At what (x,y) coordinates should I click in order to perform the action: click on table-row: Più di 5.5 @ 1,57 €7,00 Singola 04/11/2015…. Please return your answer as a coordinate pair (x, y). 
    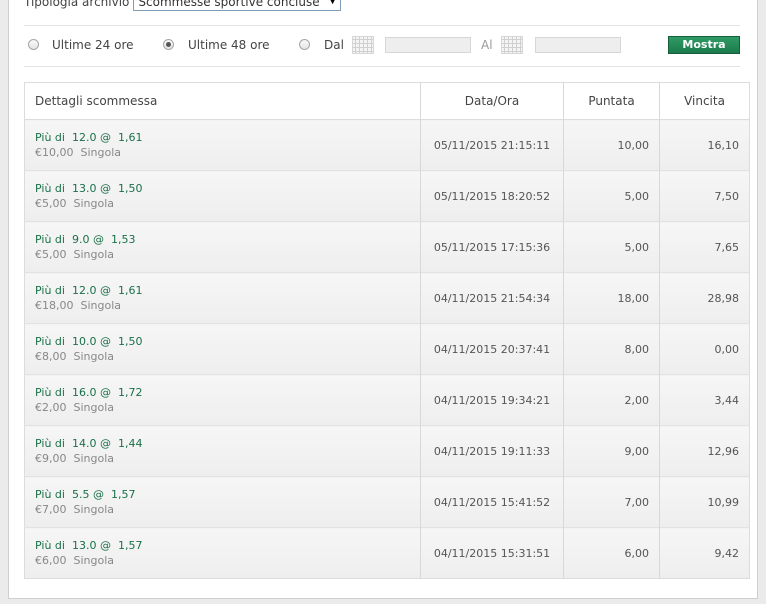
    Looking at the image, I should click on (387, 502).